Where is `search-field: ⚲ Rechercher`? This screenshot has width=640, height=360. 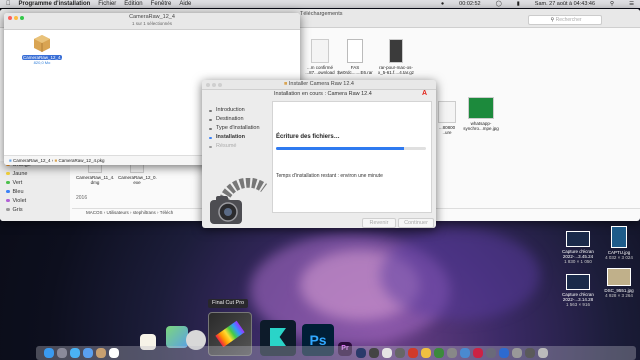 search-field: ⚲ Rechercher is located at coordinates (565, 20).